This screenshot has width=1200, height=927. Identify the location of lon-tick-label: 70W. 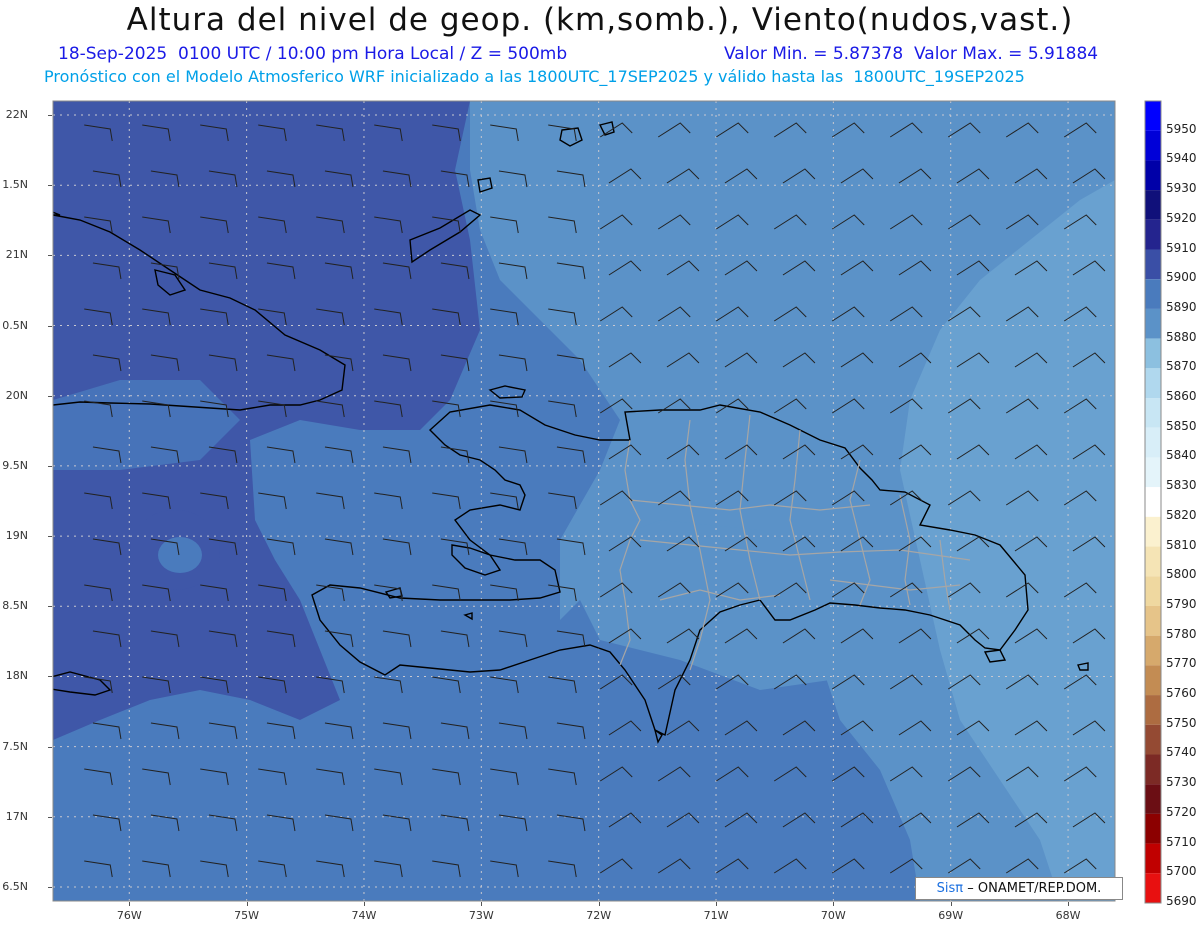
(833, 915).